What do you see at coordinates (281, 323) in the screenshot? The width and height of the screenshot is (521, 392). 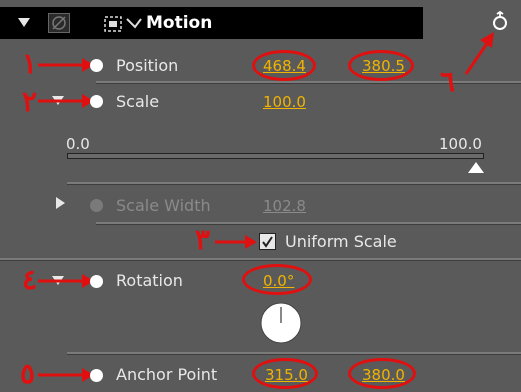 I see `rotation-dial` at bounding box center [281, 323].